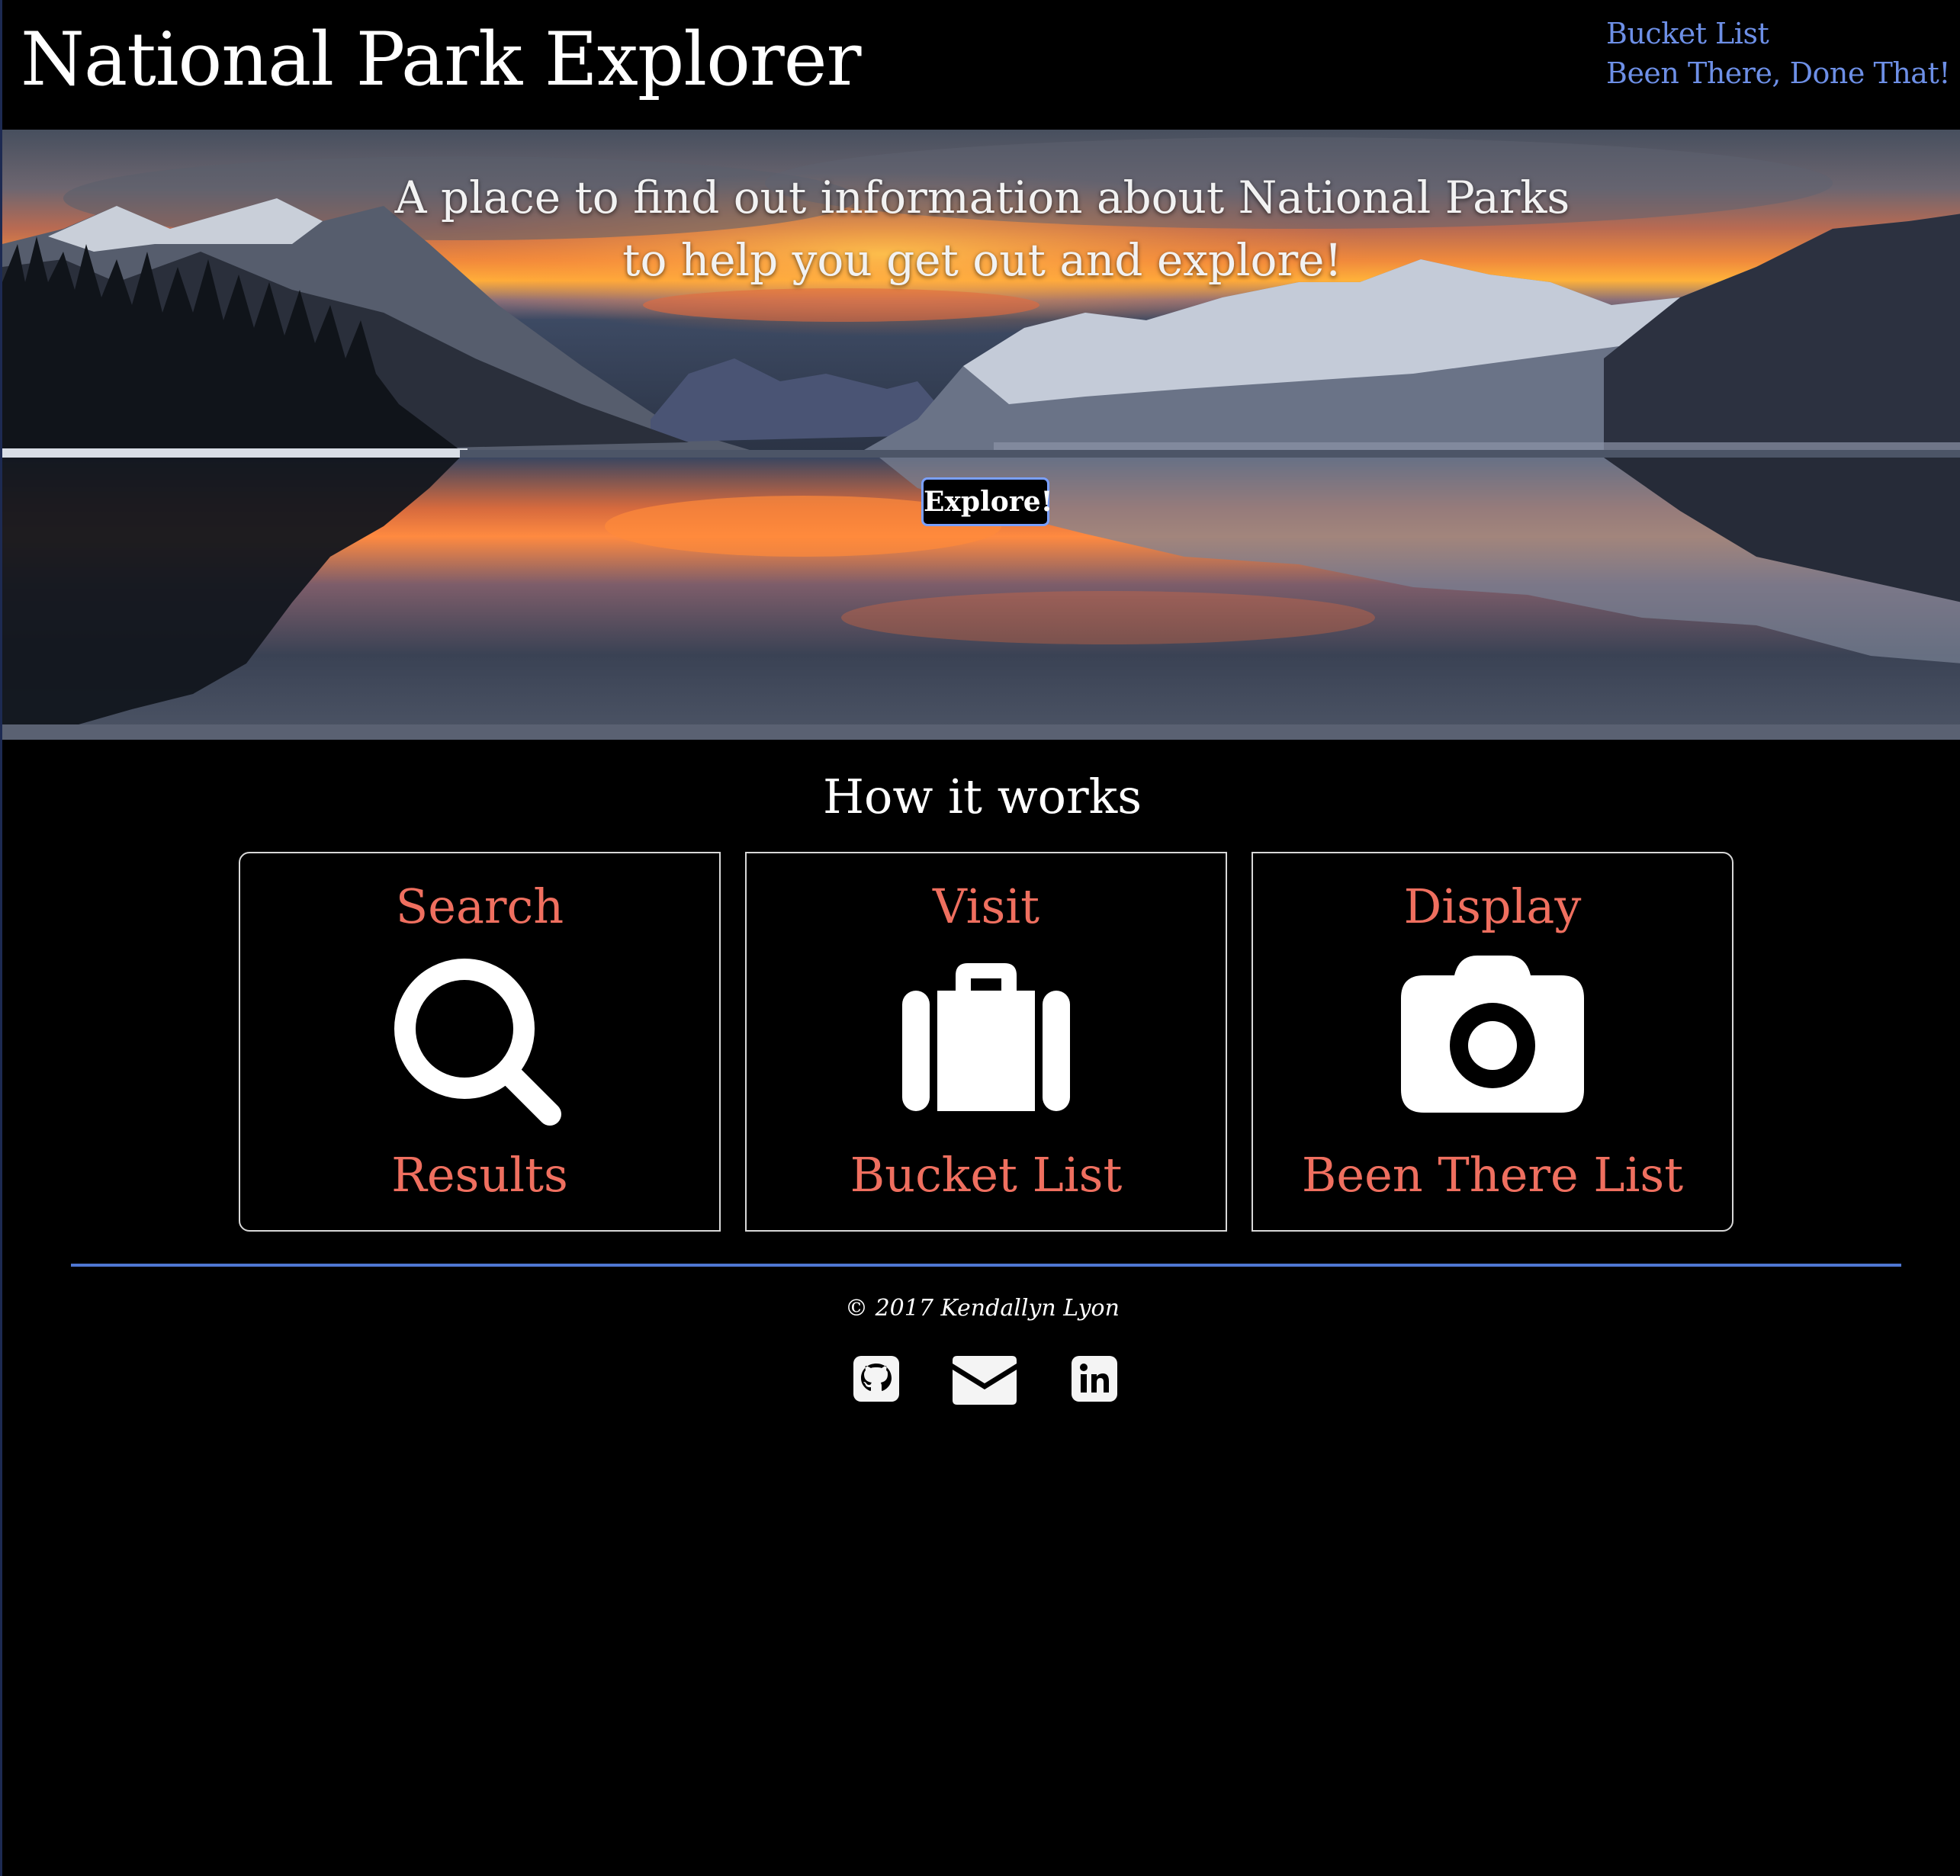 The height and width of the screenshot is (1876, 1960). What do you see at coordinates (986, 906) in the screenshot?
I see `card-visit-title: Visit` at bounding box center [986, 906].